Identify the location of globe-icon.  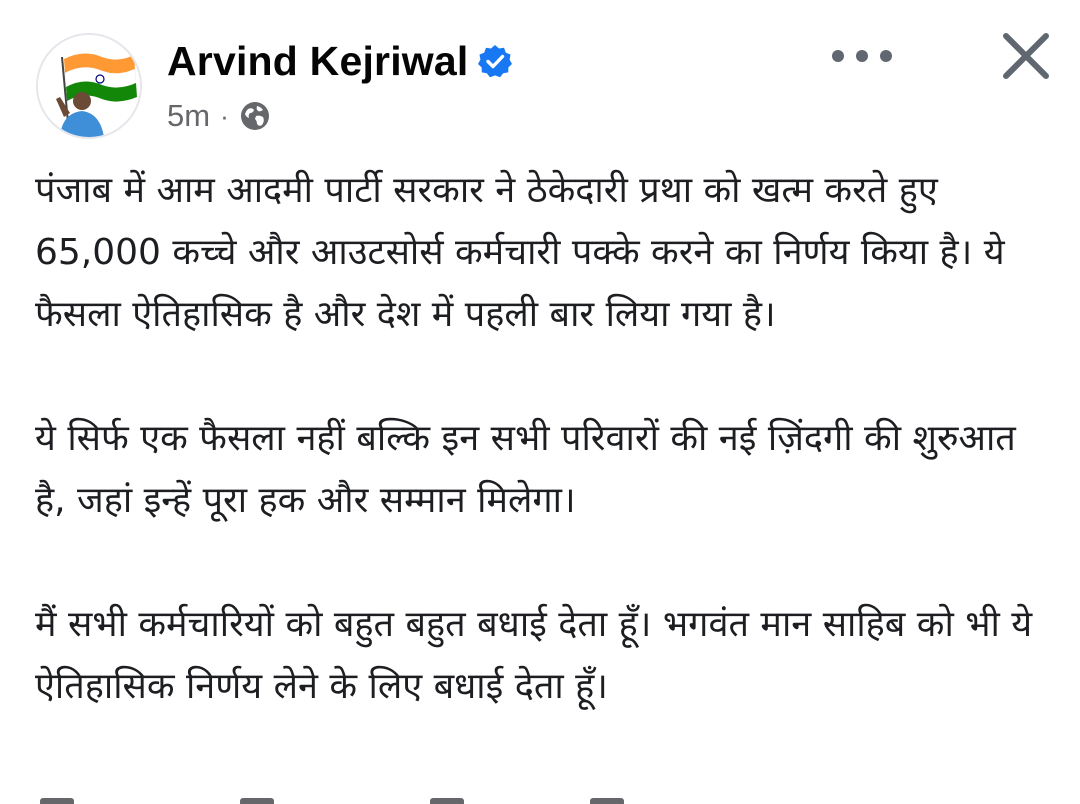
(255, 116).